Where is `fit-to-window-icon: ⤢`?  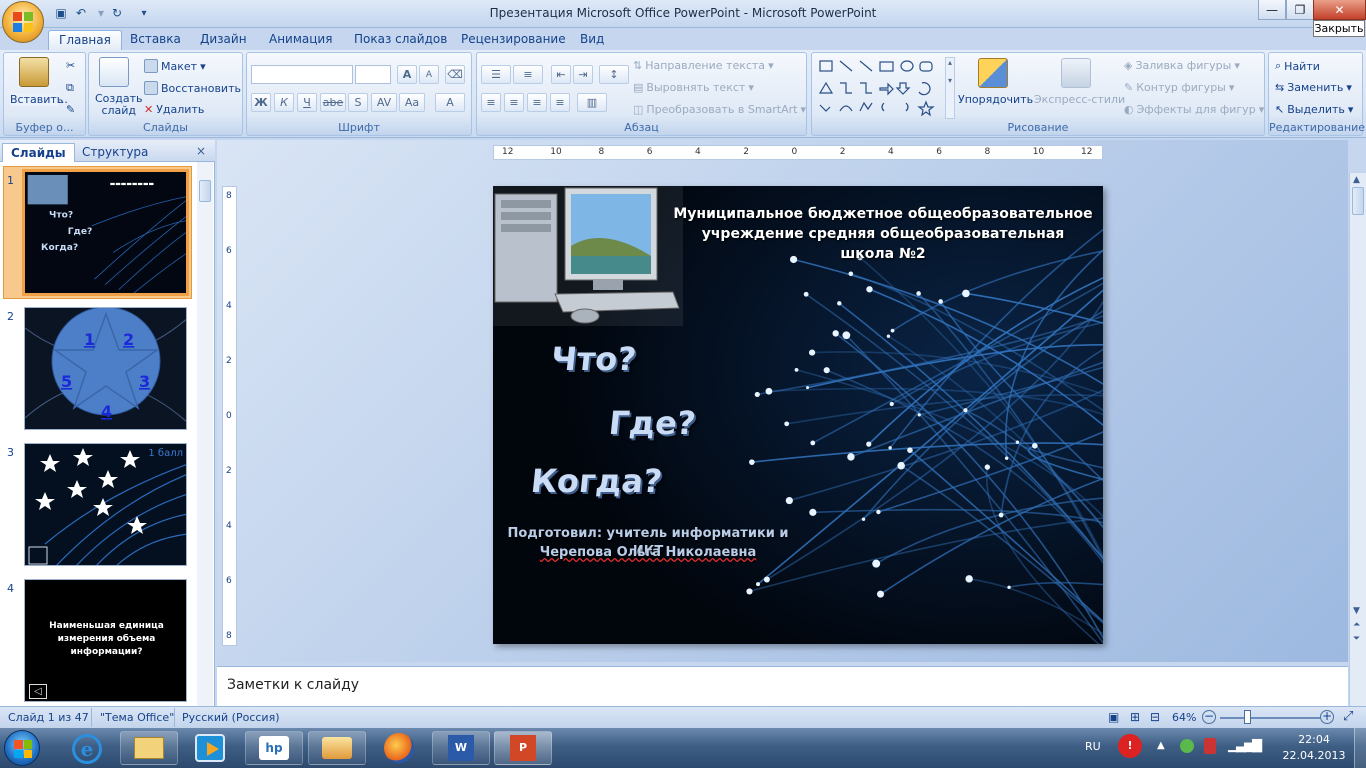 fit-to-window-icon: ⤢ is located at coordinates (1348, 716).